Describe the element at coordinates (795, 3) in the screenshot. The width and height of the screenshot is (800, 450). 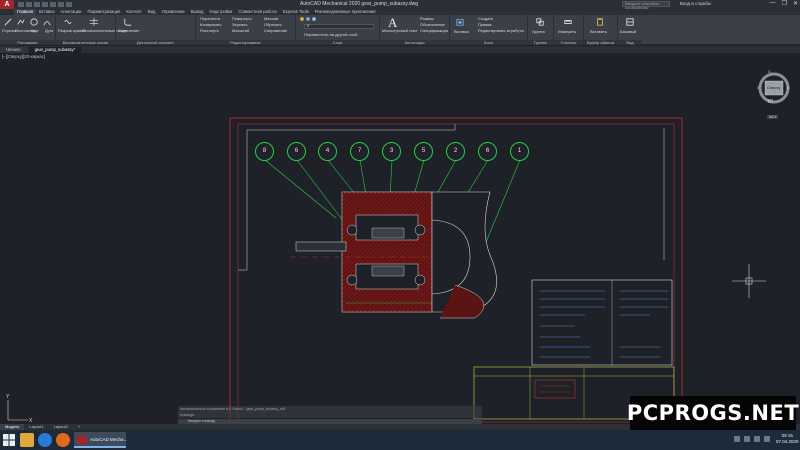
I see `close-button: ✕` at that location.